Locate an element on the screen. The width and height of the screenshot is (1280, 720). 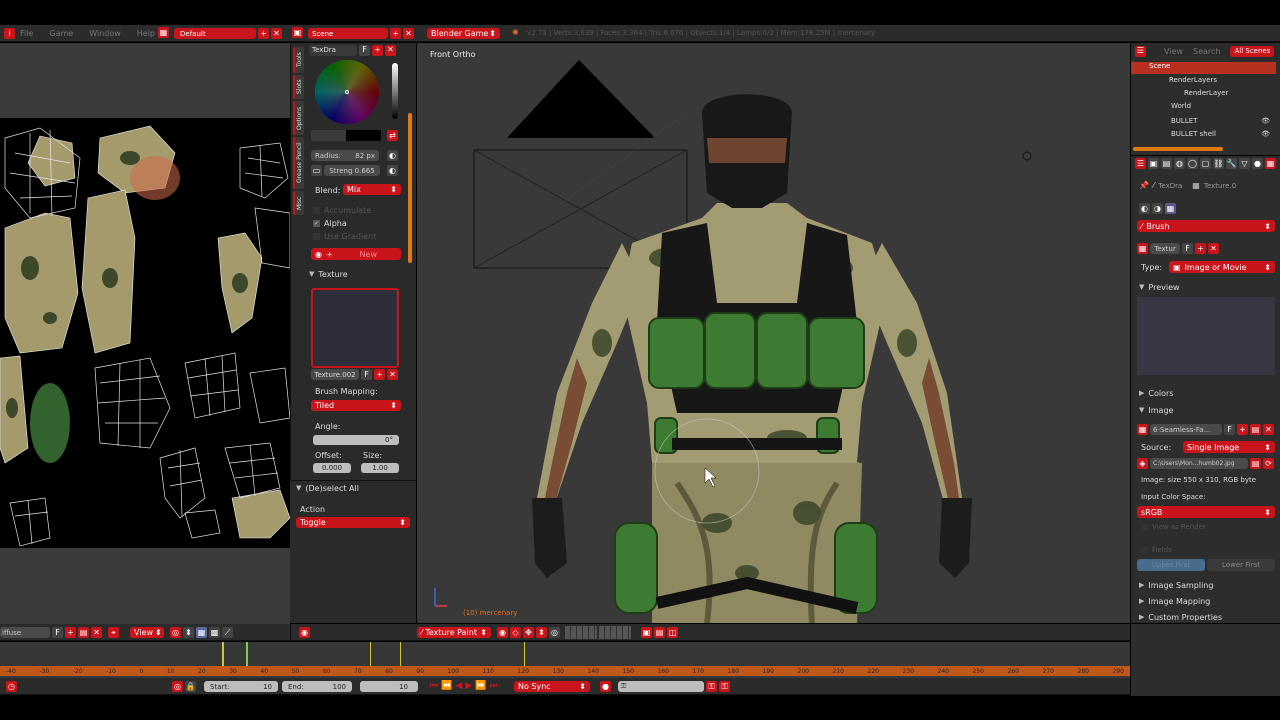
manipulator-icon: ✥ is located at coordinates (528, 632).